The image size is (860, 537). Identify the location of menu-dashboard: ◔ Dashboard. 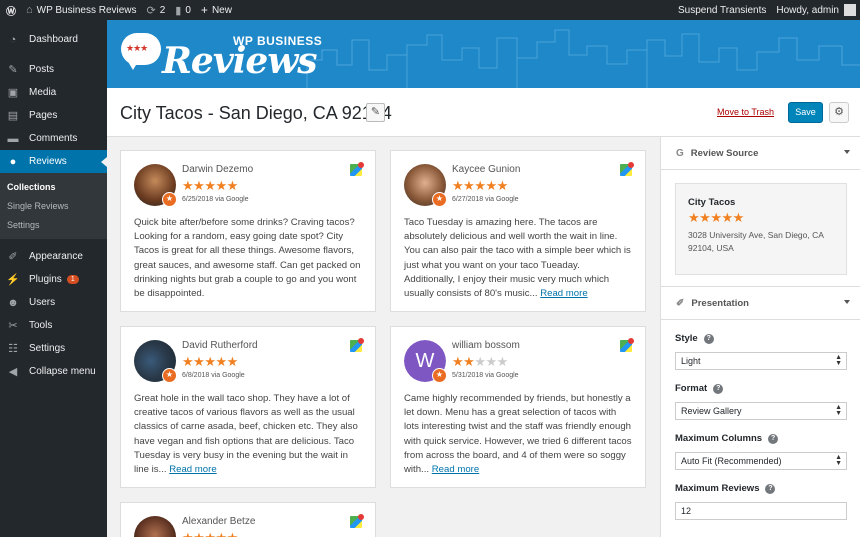
(53, 39).